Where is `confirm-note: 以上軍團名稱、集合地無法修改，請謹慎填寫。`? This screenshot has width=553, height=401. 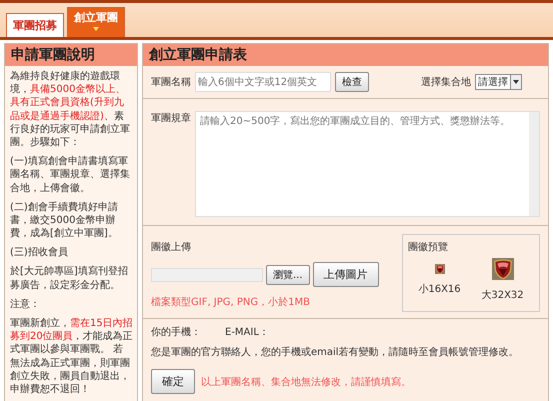
confirm-note: 以上軍團名稱、集合地無法修改，請謹慎填寫。 is located at coordinates (306, 382).